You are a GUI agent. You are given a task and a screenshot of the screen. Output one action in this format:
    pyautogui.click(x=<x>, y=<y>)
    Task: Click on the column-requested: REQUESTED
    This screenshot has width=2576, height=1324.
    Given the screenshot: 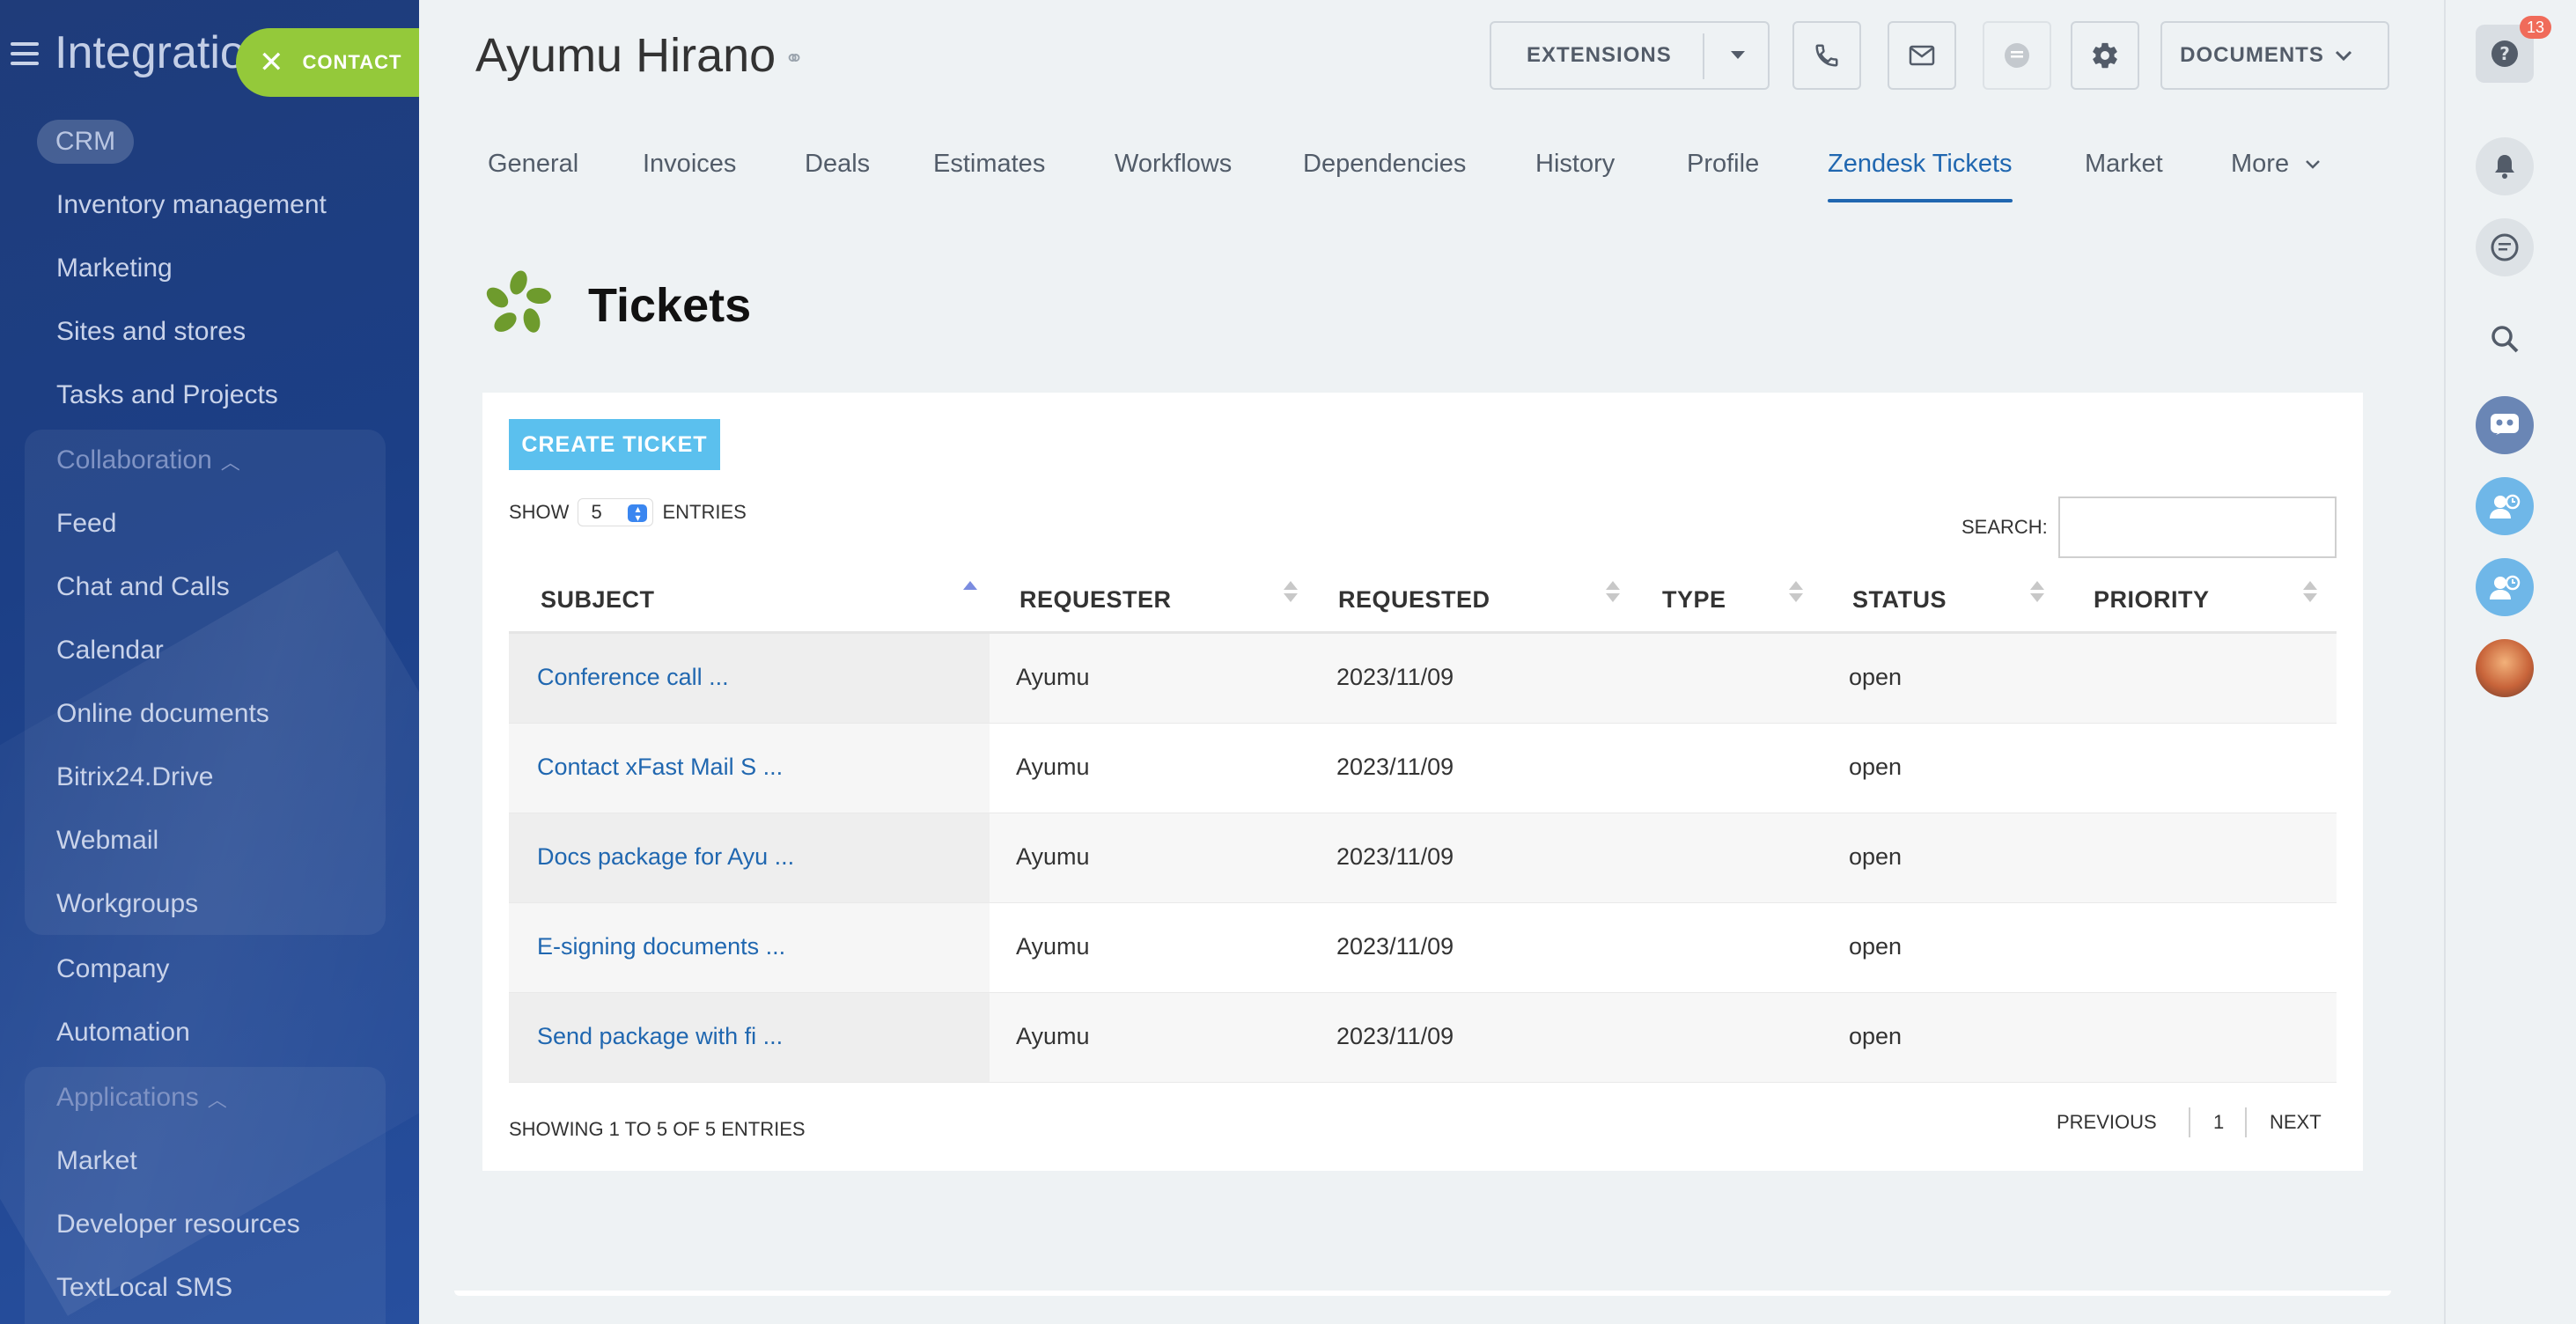 What is the action you would take?
    pyautogui.click(x=1414, y=600)
    